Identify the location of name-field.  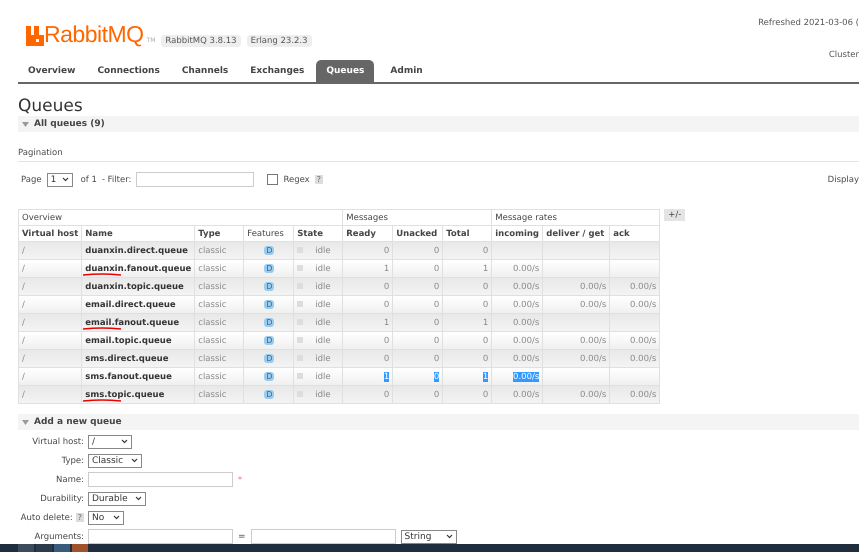
(160, 479).